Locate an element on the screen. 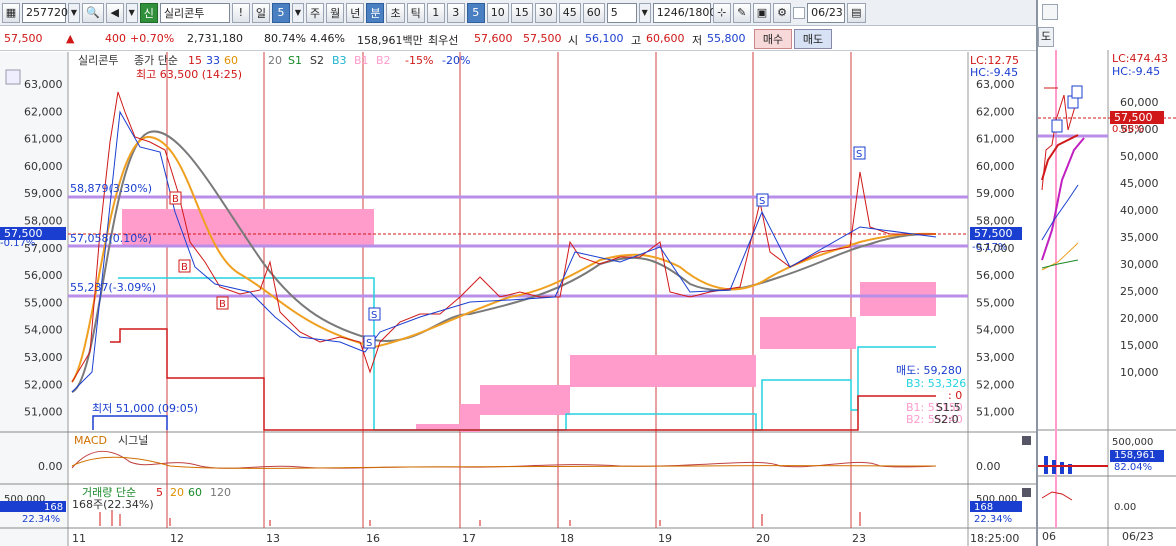  y-tick-left: 55,000 is located at coordinates (43, 302).